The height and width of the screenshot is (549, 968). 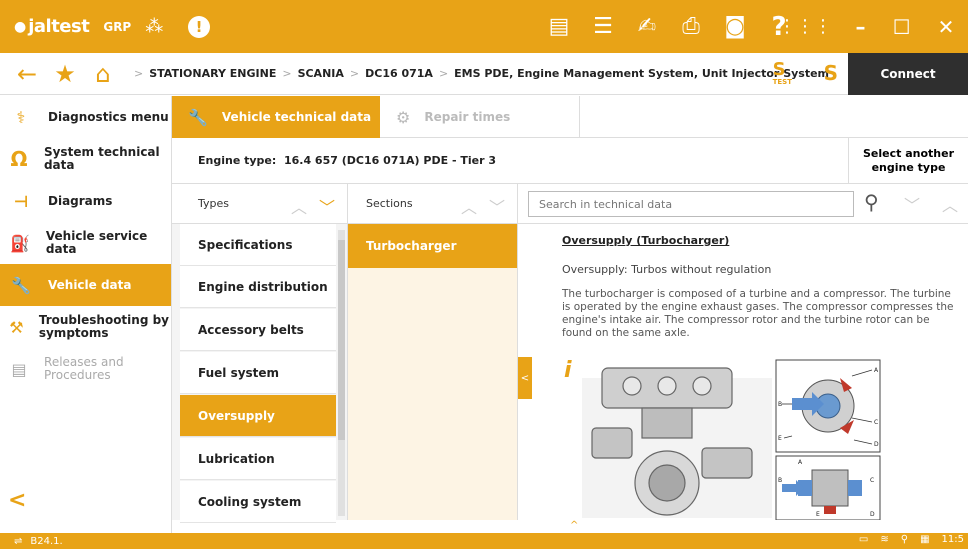 What do you see at coordinates (432, 246) in the screenshot?
I see `list-item: Turbocharger` at bounding box center [432, 246].